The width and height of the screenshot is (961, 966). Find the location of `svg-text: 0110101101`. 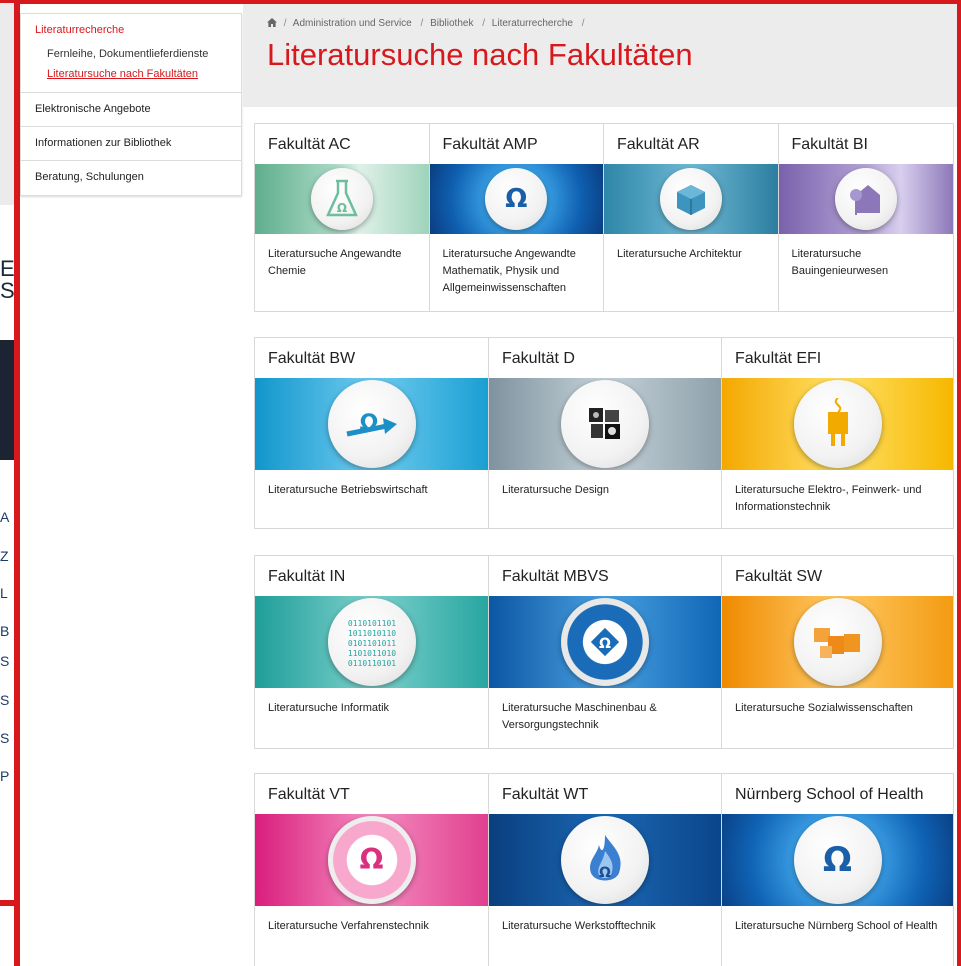

svg-text: 0110101101 is located at coordinates (371, 623).